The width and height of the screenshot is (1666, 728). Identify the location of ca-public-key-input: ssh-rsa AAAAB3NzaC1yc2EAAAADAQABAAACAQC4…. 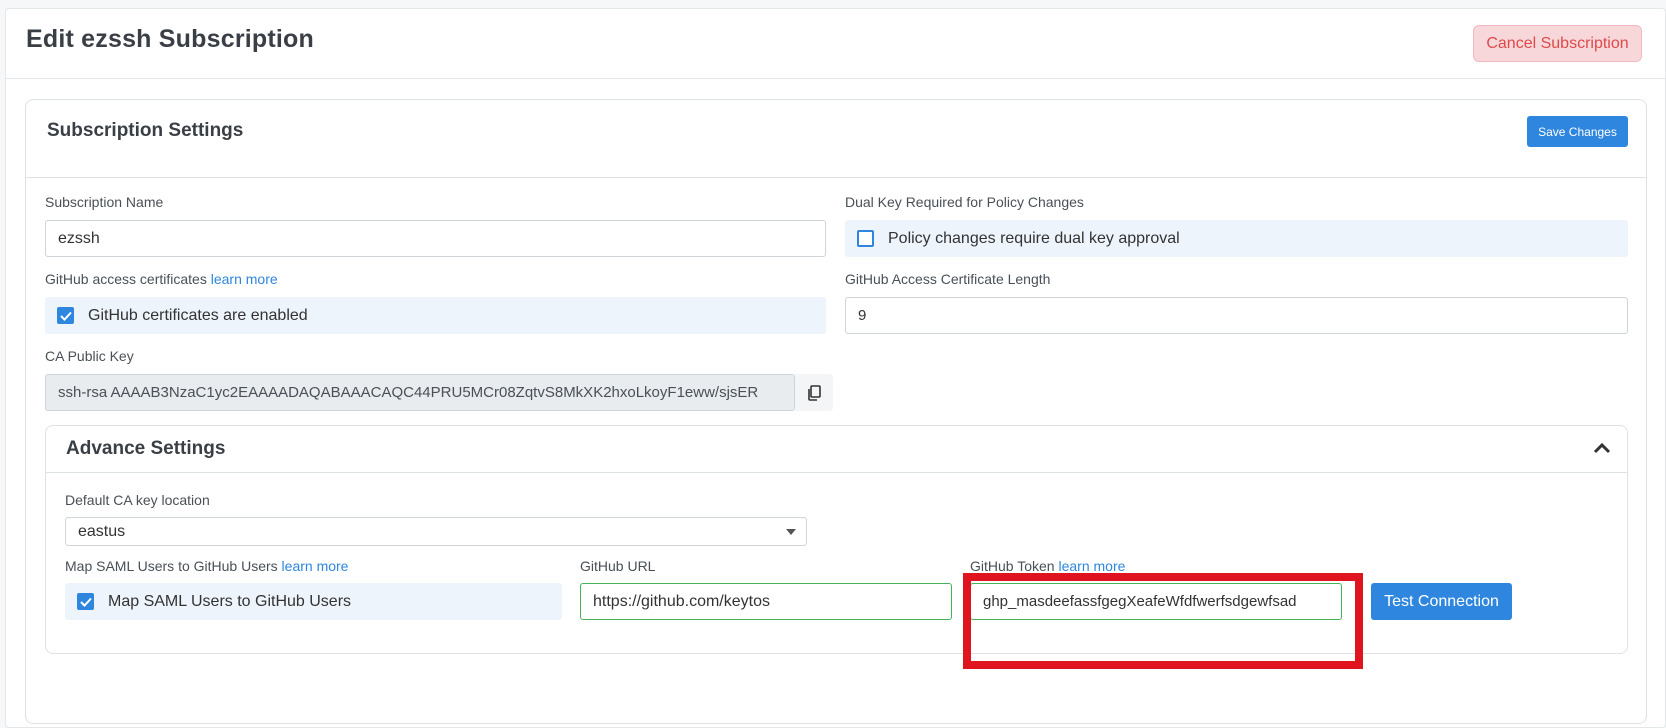
(420, 392).